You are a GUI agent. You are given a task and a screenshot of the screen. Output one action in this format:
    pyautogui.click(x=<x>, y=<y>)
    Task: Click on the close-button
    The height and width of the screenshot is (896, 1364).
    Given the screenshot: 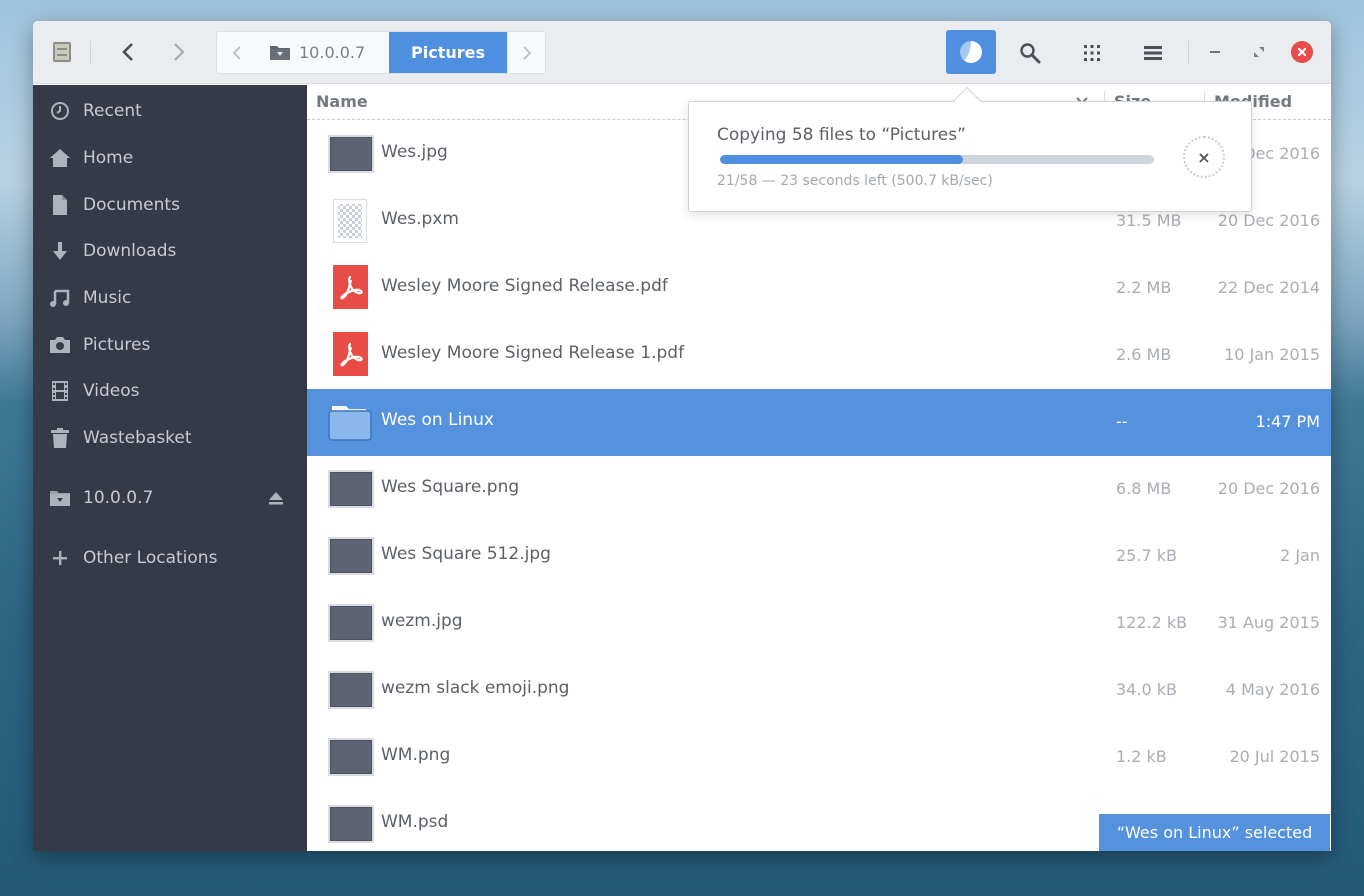 What is the action you would take?
    pyautogui.click(x=1302, y=52)
    